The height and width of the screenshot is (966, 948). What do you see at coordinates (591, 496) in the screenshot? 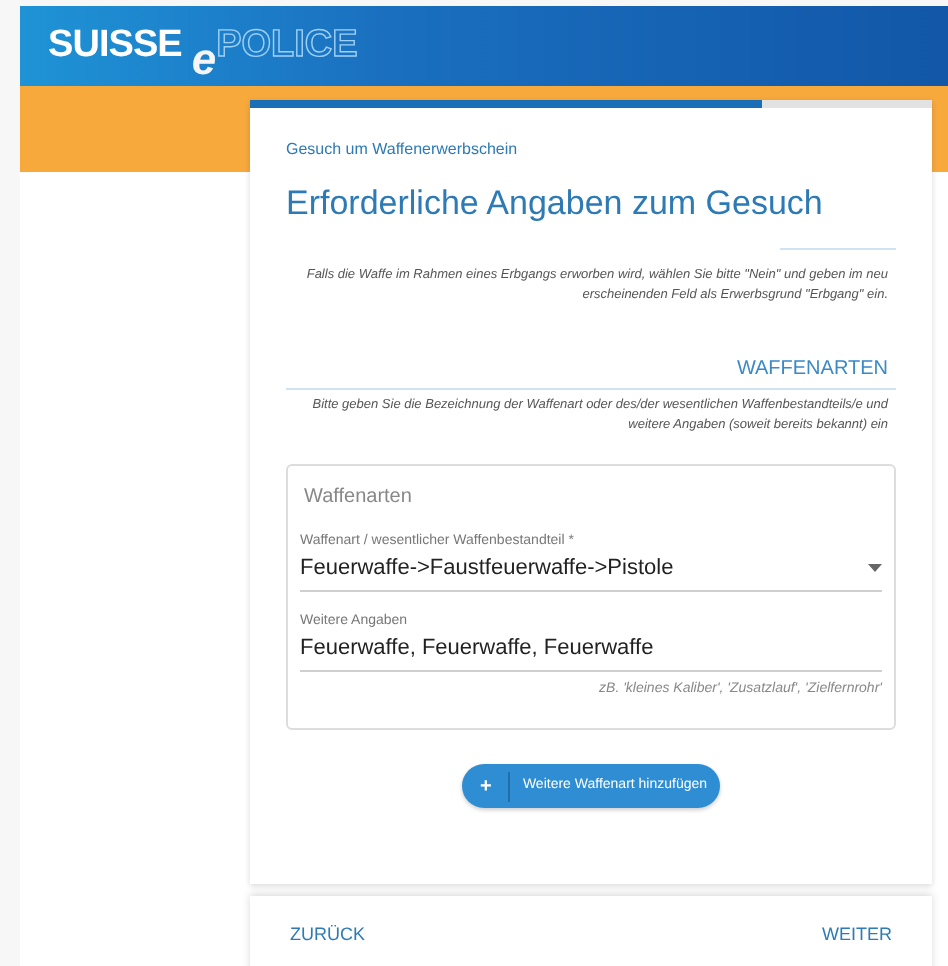
I see `group-legend: Waffenarten` at bounding box center [591, 496].